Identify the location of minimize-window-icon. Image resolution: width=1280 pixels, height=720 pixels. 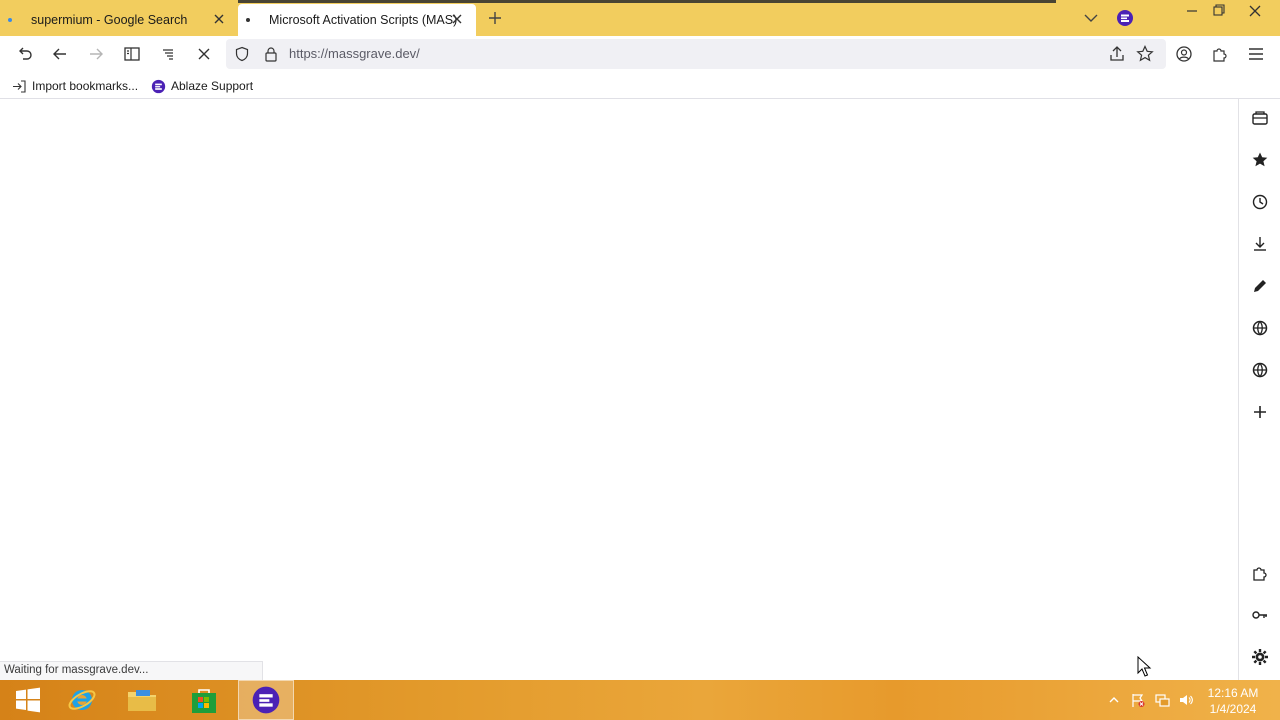
(1192, 11).